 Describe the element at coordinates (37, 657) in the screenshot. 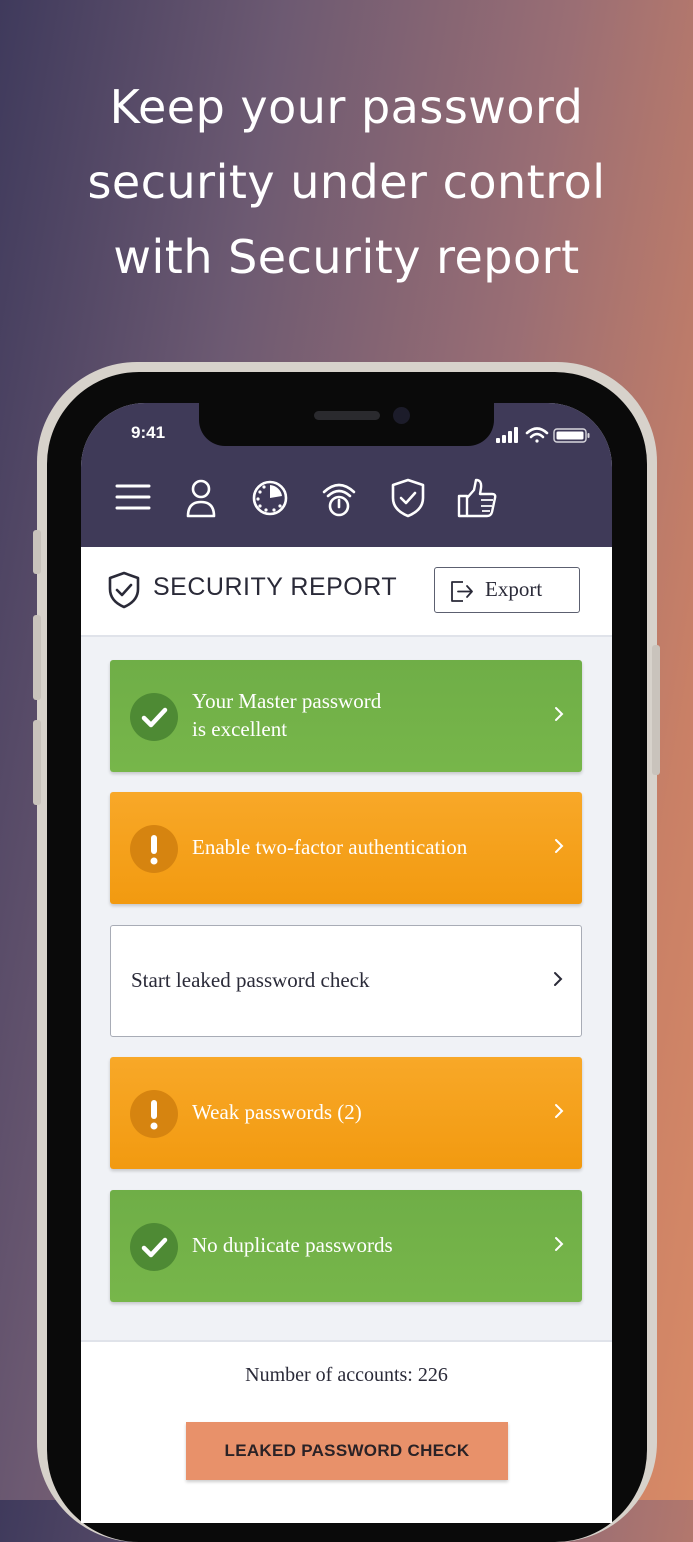

I see `phone-volume-up-button` at that location.